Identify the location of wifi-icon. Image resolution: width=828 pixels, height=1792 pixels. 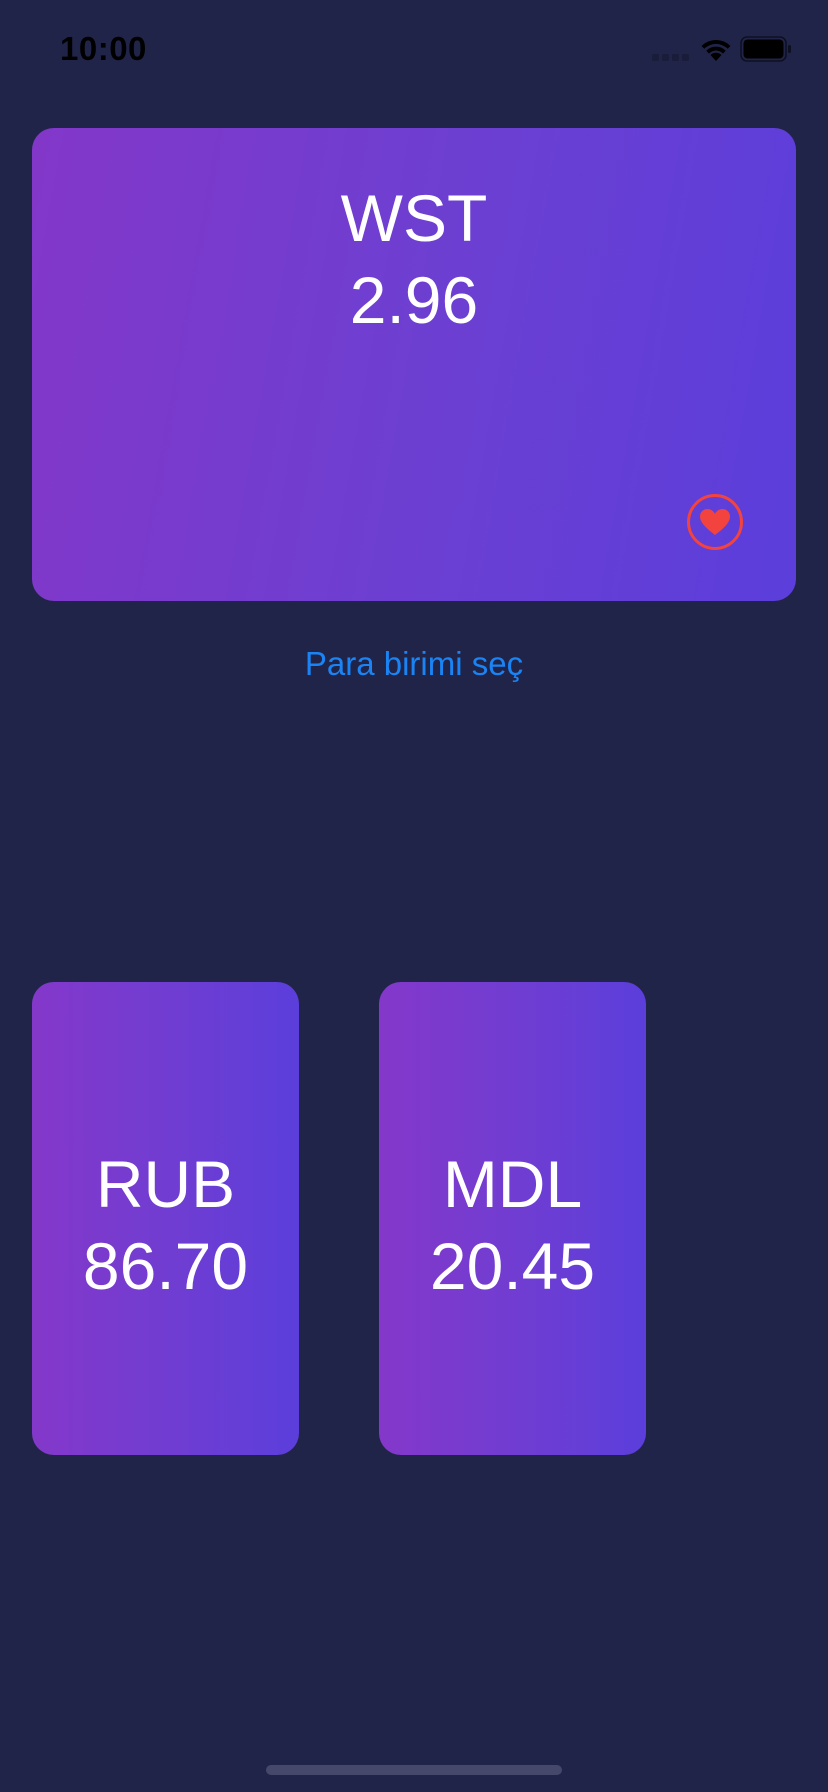
(716, 50).